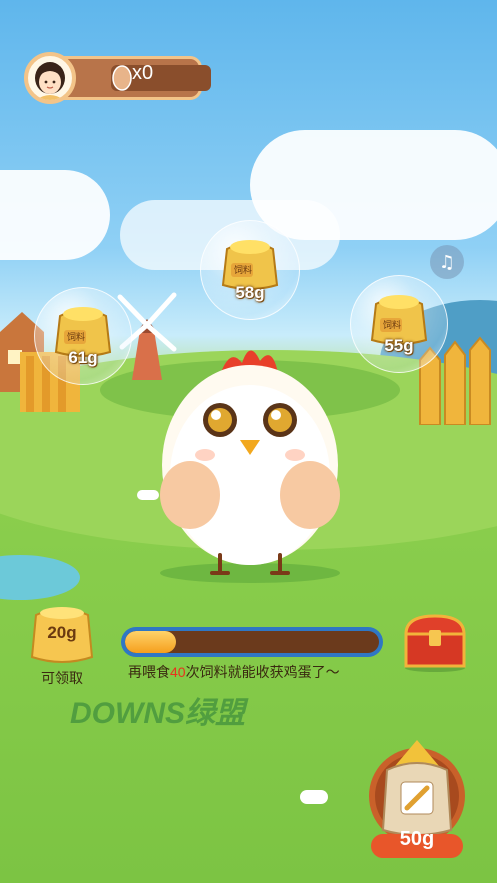 The width and height of the screenshot is (497, 883). Describe the element at coordinates (399, 345) in the screenshot. I see `bubble-amount: 55g` at that location.